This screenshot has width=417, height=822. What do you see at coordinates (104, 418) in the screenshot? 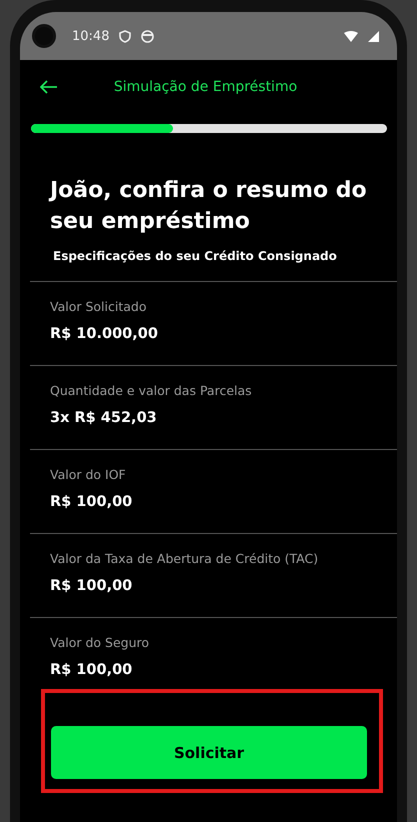
I see `item-value: 3x R$ 452,03` at bounding box center [104, 418].